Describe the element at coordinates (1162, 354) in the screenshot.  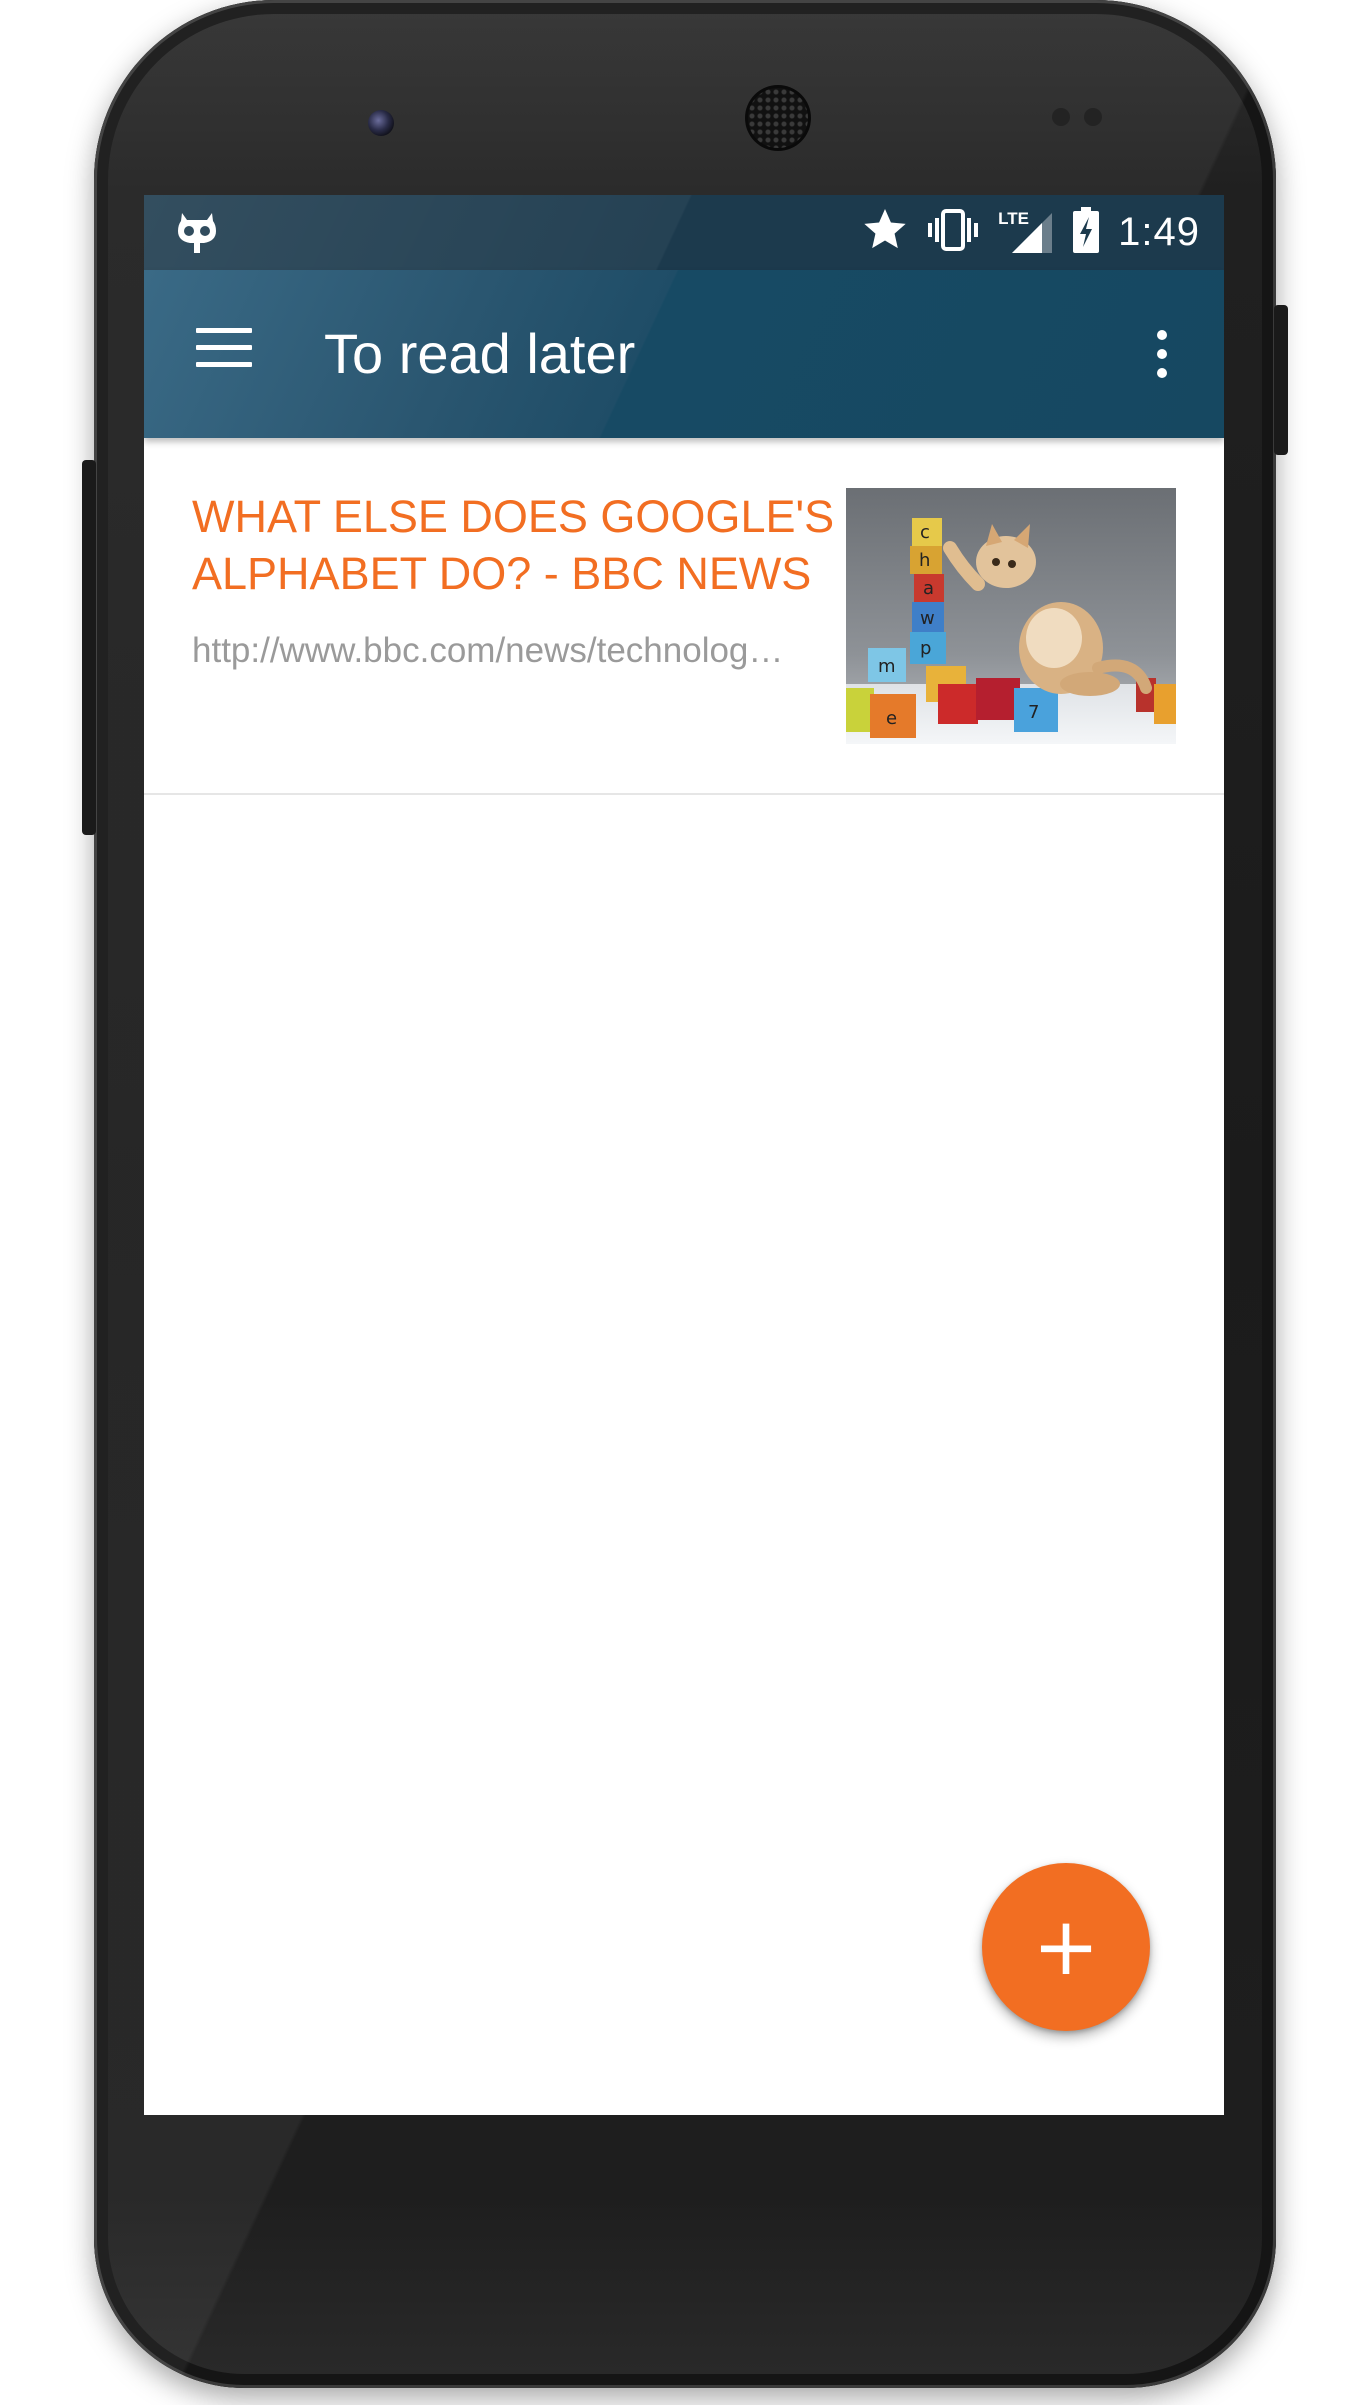
I see `more-vert-icon` at that location.